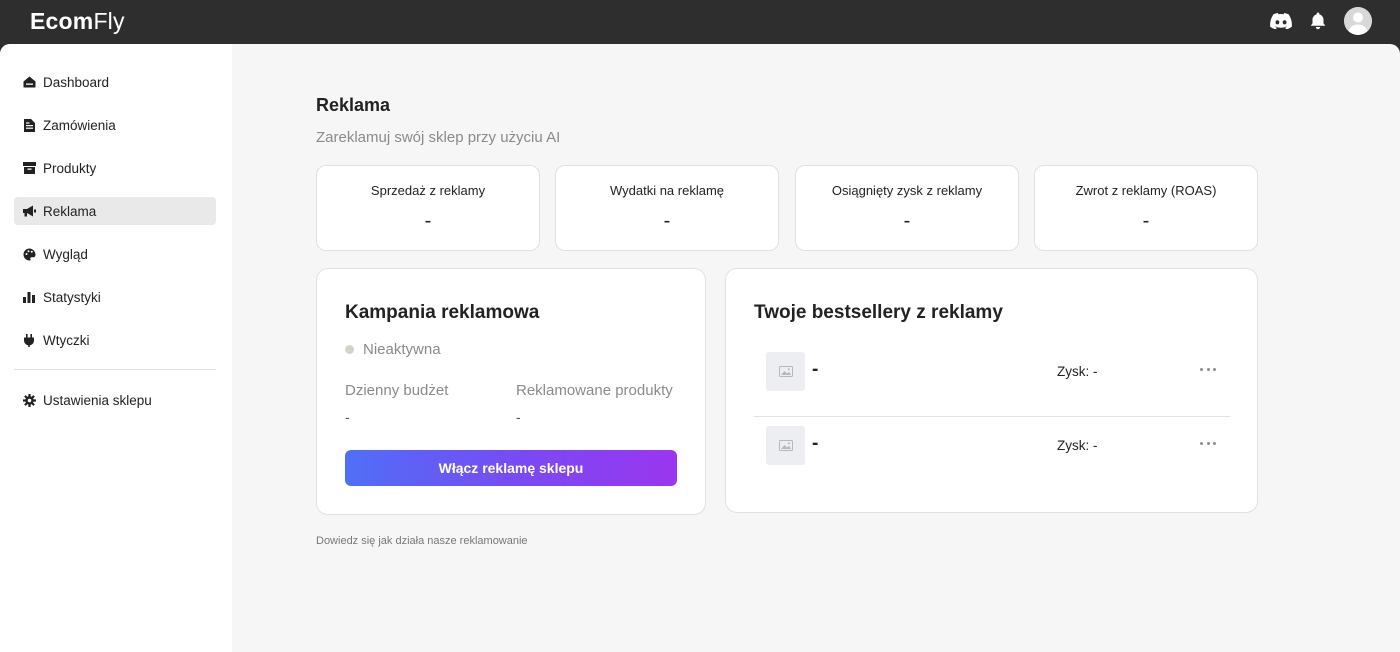 The height and width of the screenshot is (652, 1400). I want to click on megaphone-icon, so click(29, 211).